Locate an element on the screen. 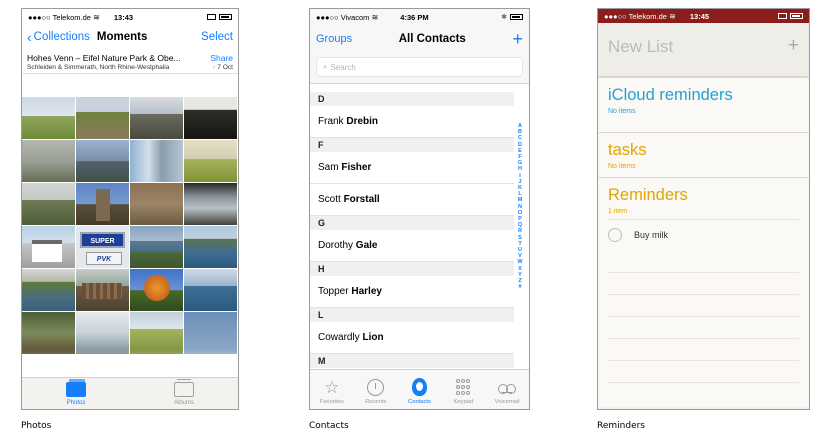 The height and width of the screenshot is (435, 825). section-index: A B C D E F G H I J K L M N O P Q R S T U V W X Y Z # is located at coordinates (520, 206).